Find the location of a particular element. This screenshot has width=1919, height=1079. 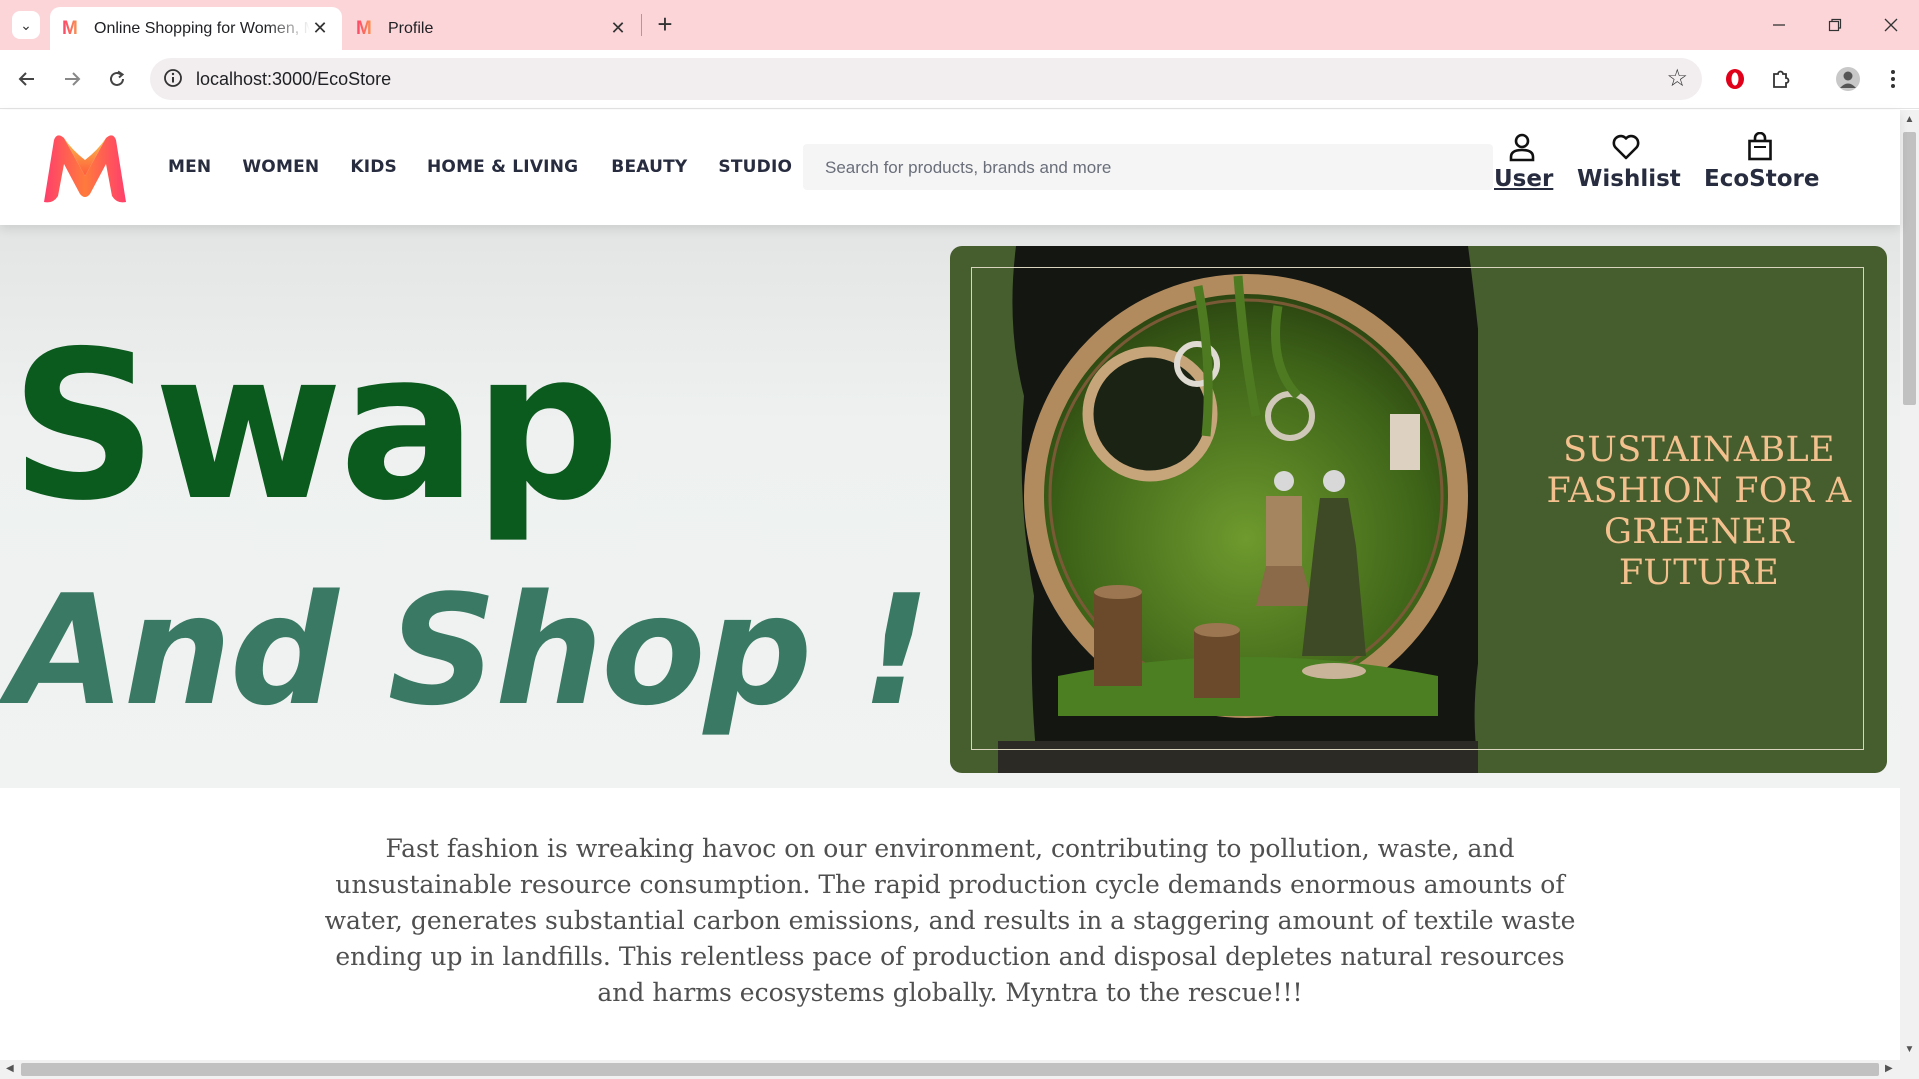

site-info-icon is located at coordinates (173, 78).